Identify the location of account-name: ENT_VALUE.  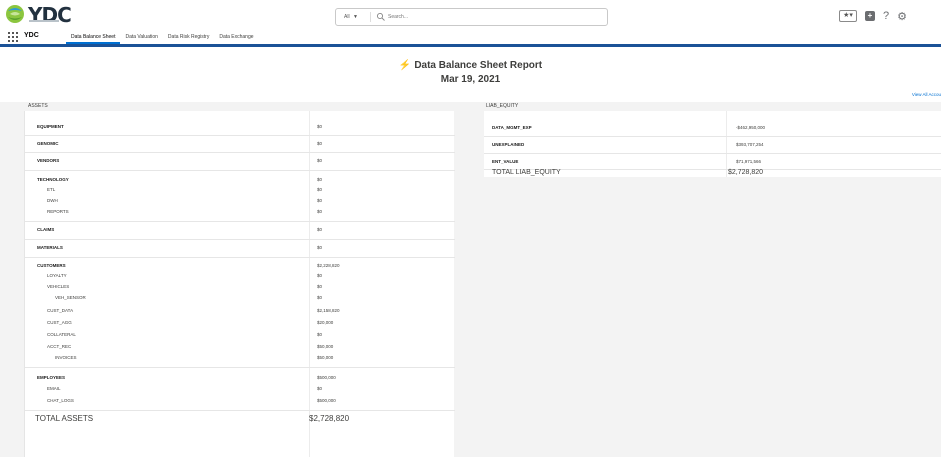
(505, 161).